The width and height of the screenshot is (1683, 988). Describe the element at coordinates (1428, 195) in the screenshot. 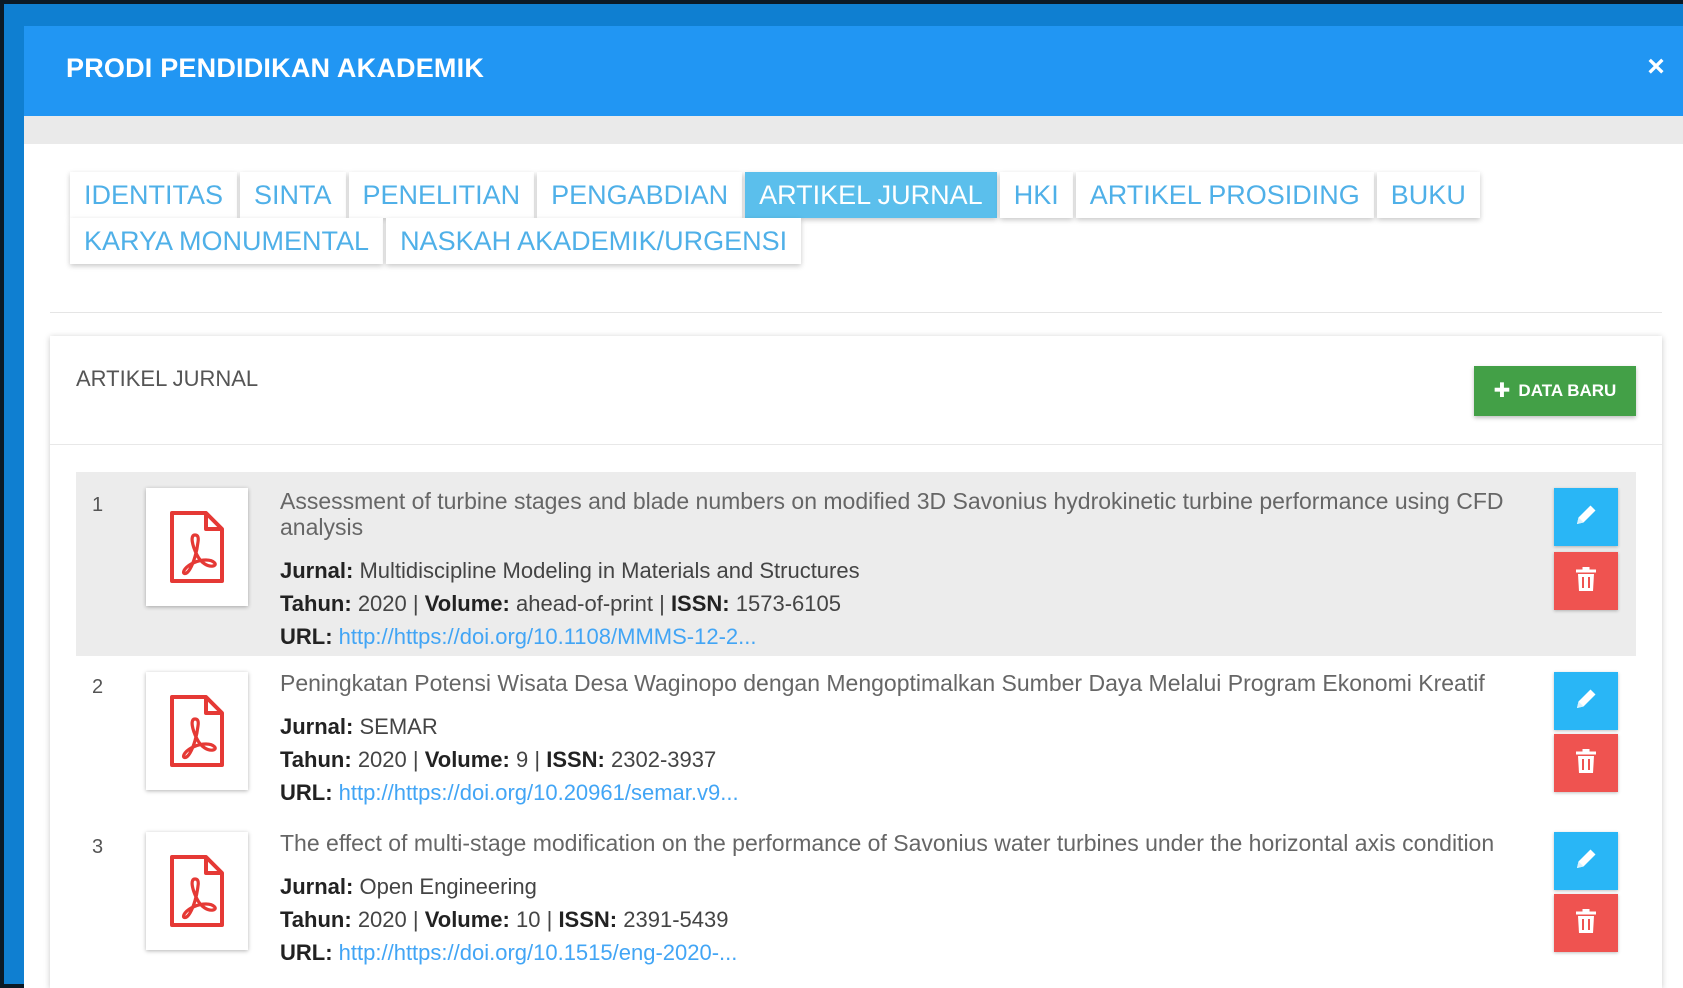

I see `tab-buku: BUKU` at that location.